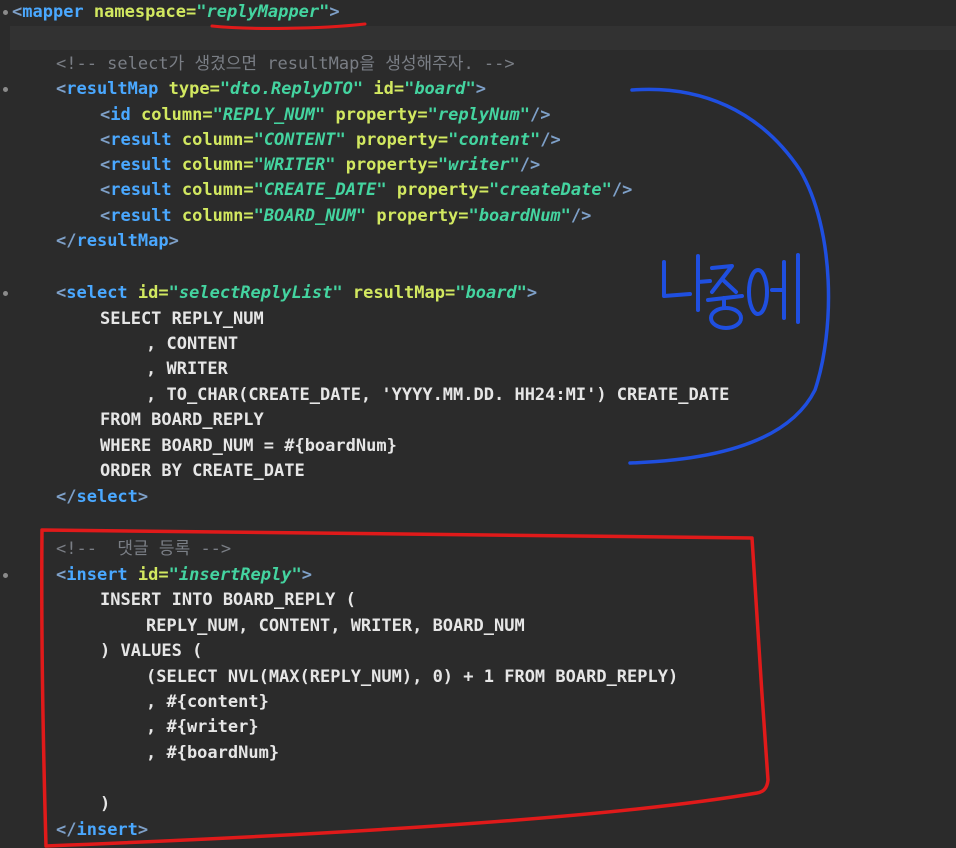 Image resolution: width=956 pixels, height=848 pixels. I want to click on token-sql: ), so click(105, 804).